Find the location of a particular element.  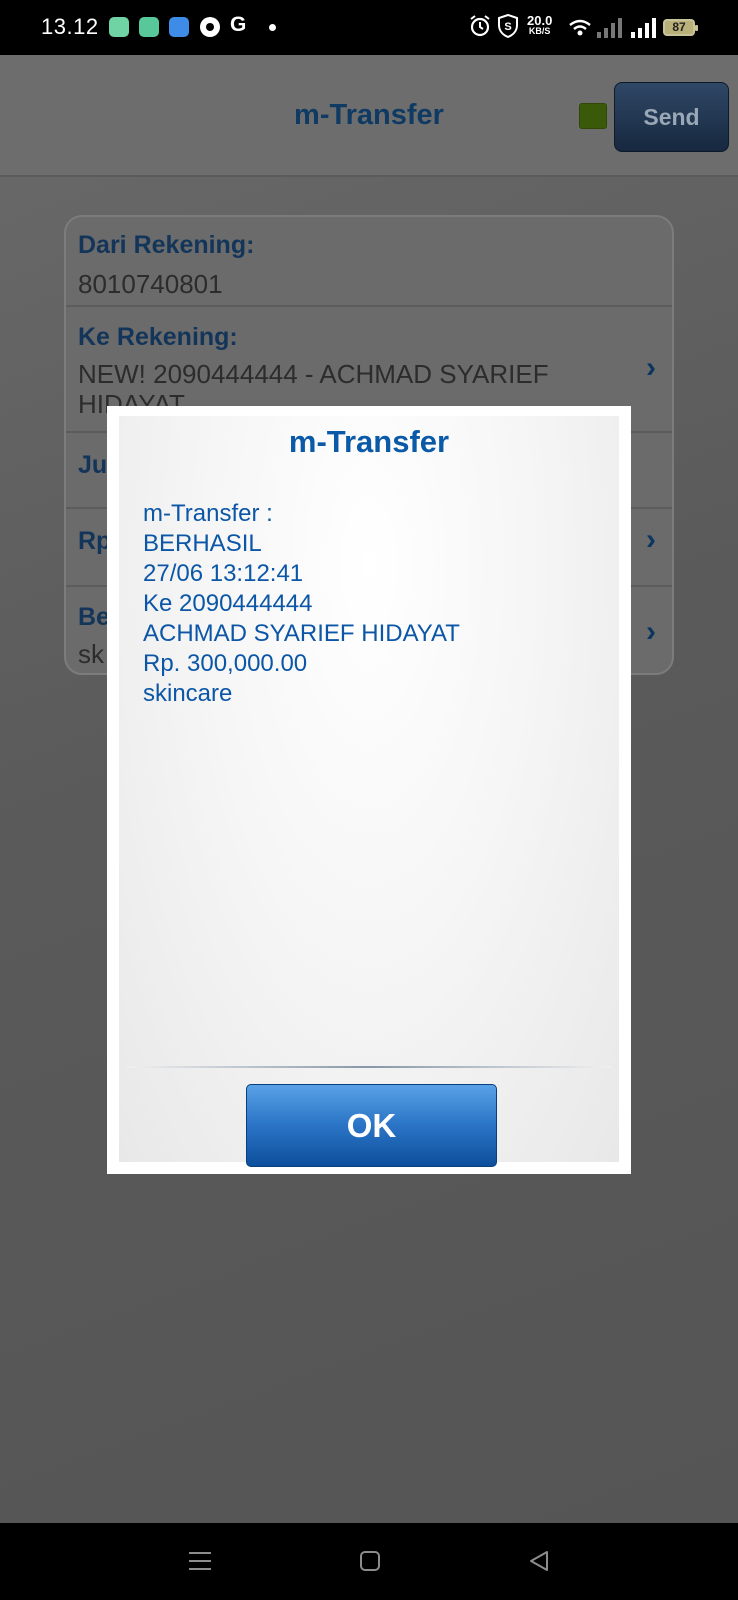

message-line: skincare is located at coordinates (188, 693).